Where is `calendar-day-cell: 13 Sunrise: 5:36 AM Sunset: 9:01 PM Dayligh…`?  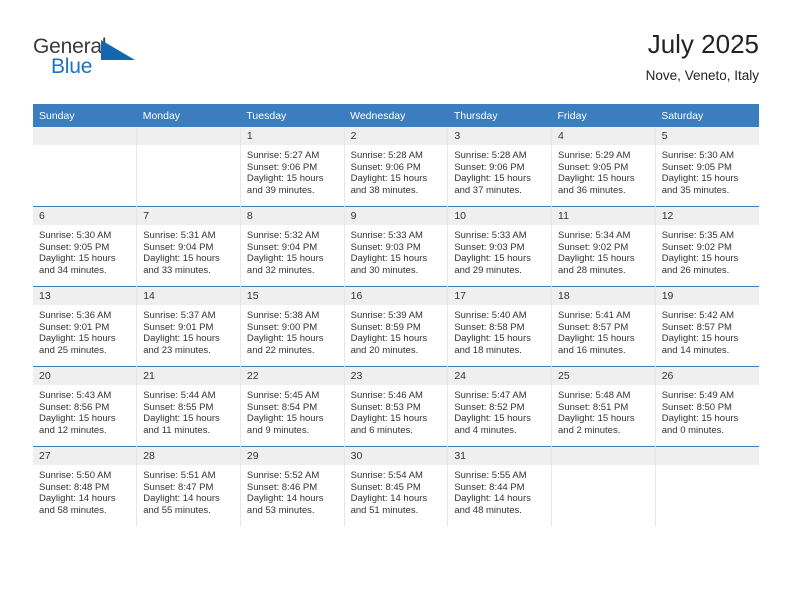 calendar-day-cell: 13 Sunrise: 5:36 AM Sunset: 9:01 PM Dayligh… is located at coordinates (85, 326).